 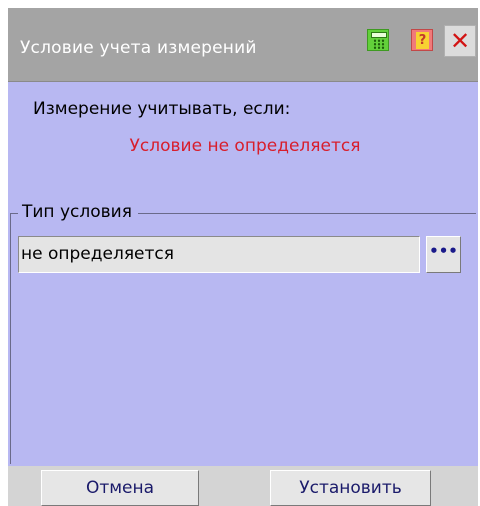 What do you see at coordinates (245, 146) in the screenshot?
I see `condition-status-text: Условие не определяется` at bounding box center [245, 146].